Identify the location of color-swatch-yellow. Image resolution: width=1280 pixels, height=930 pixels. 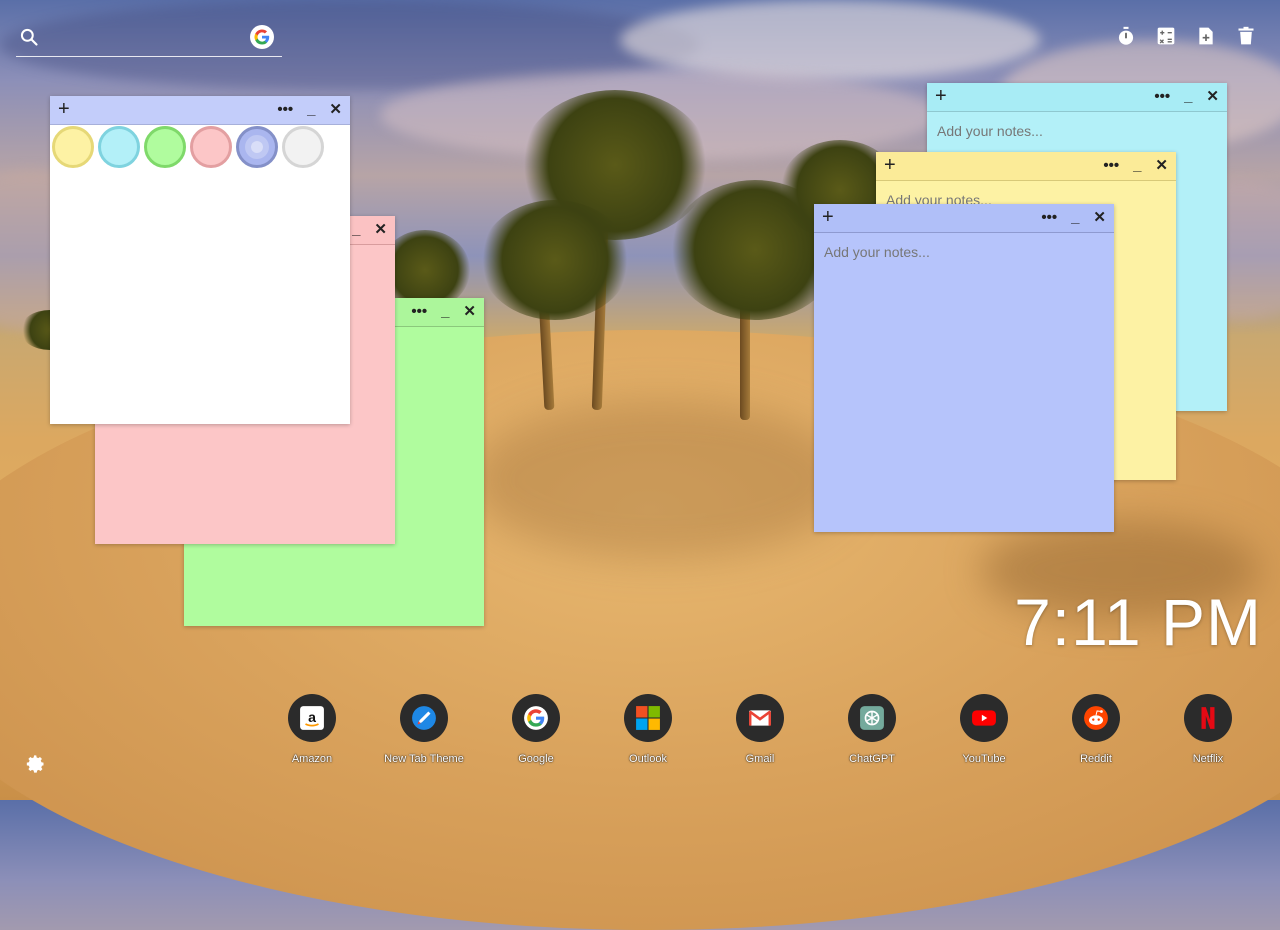
(73, 147).